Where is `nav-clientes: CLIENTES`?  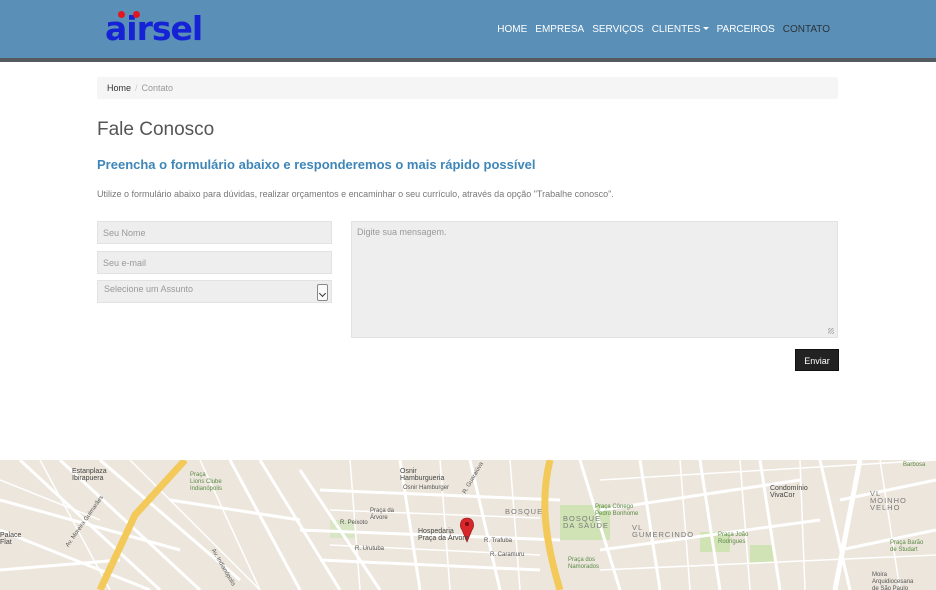
nav-clientes: CLIENTES is located at coordinates (680, 30).